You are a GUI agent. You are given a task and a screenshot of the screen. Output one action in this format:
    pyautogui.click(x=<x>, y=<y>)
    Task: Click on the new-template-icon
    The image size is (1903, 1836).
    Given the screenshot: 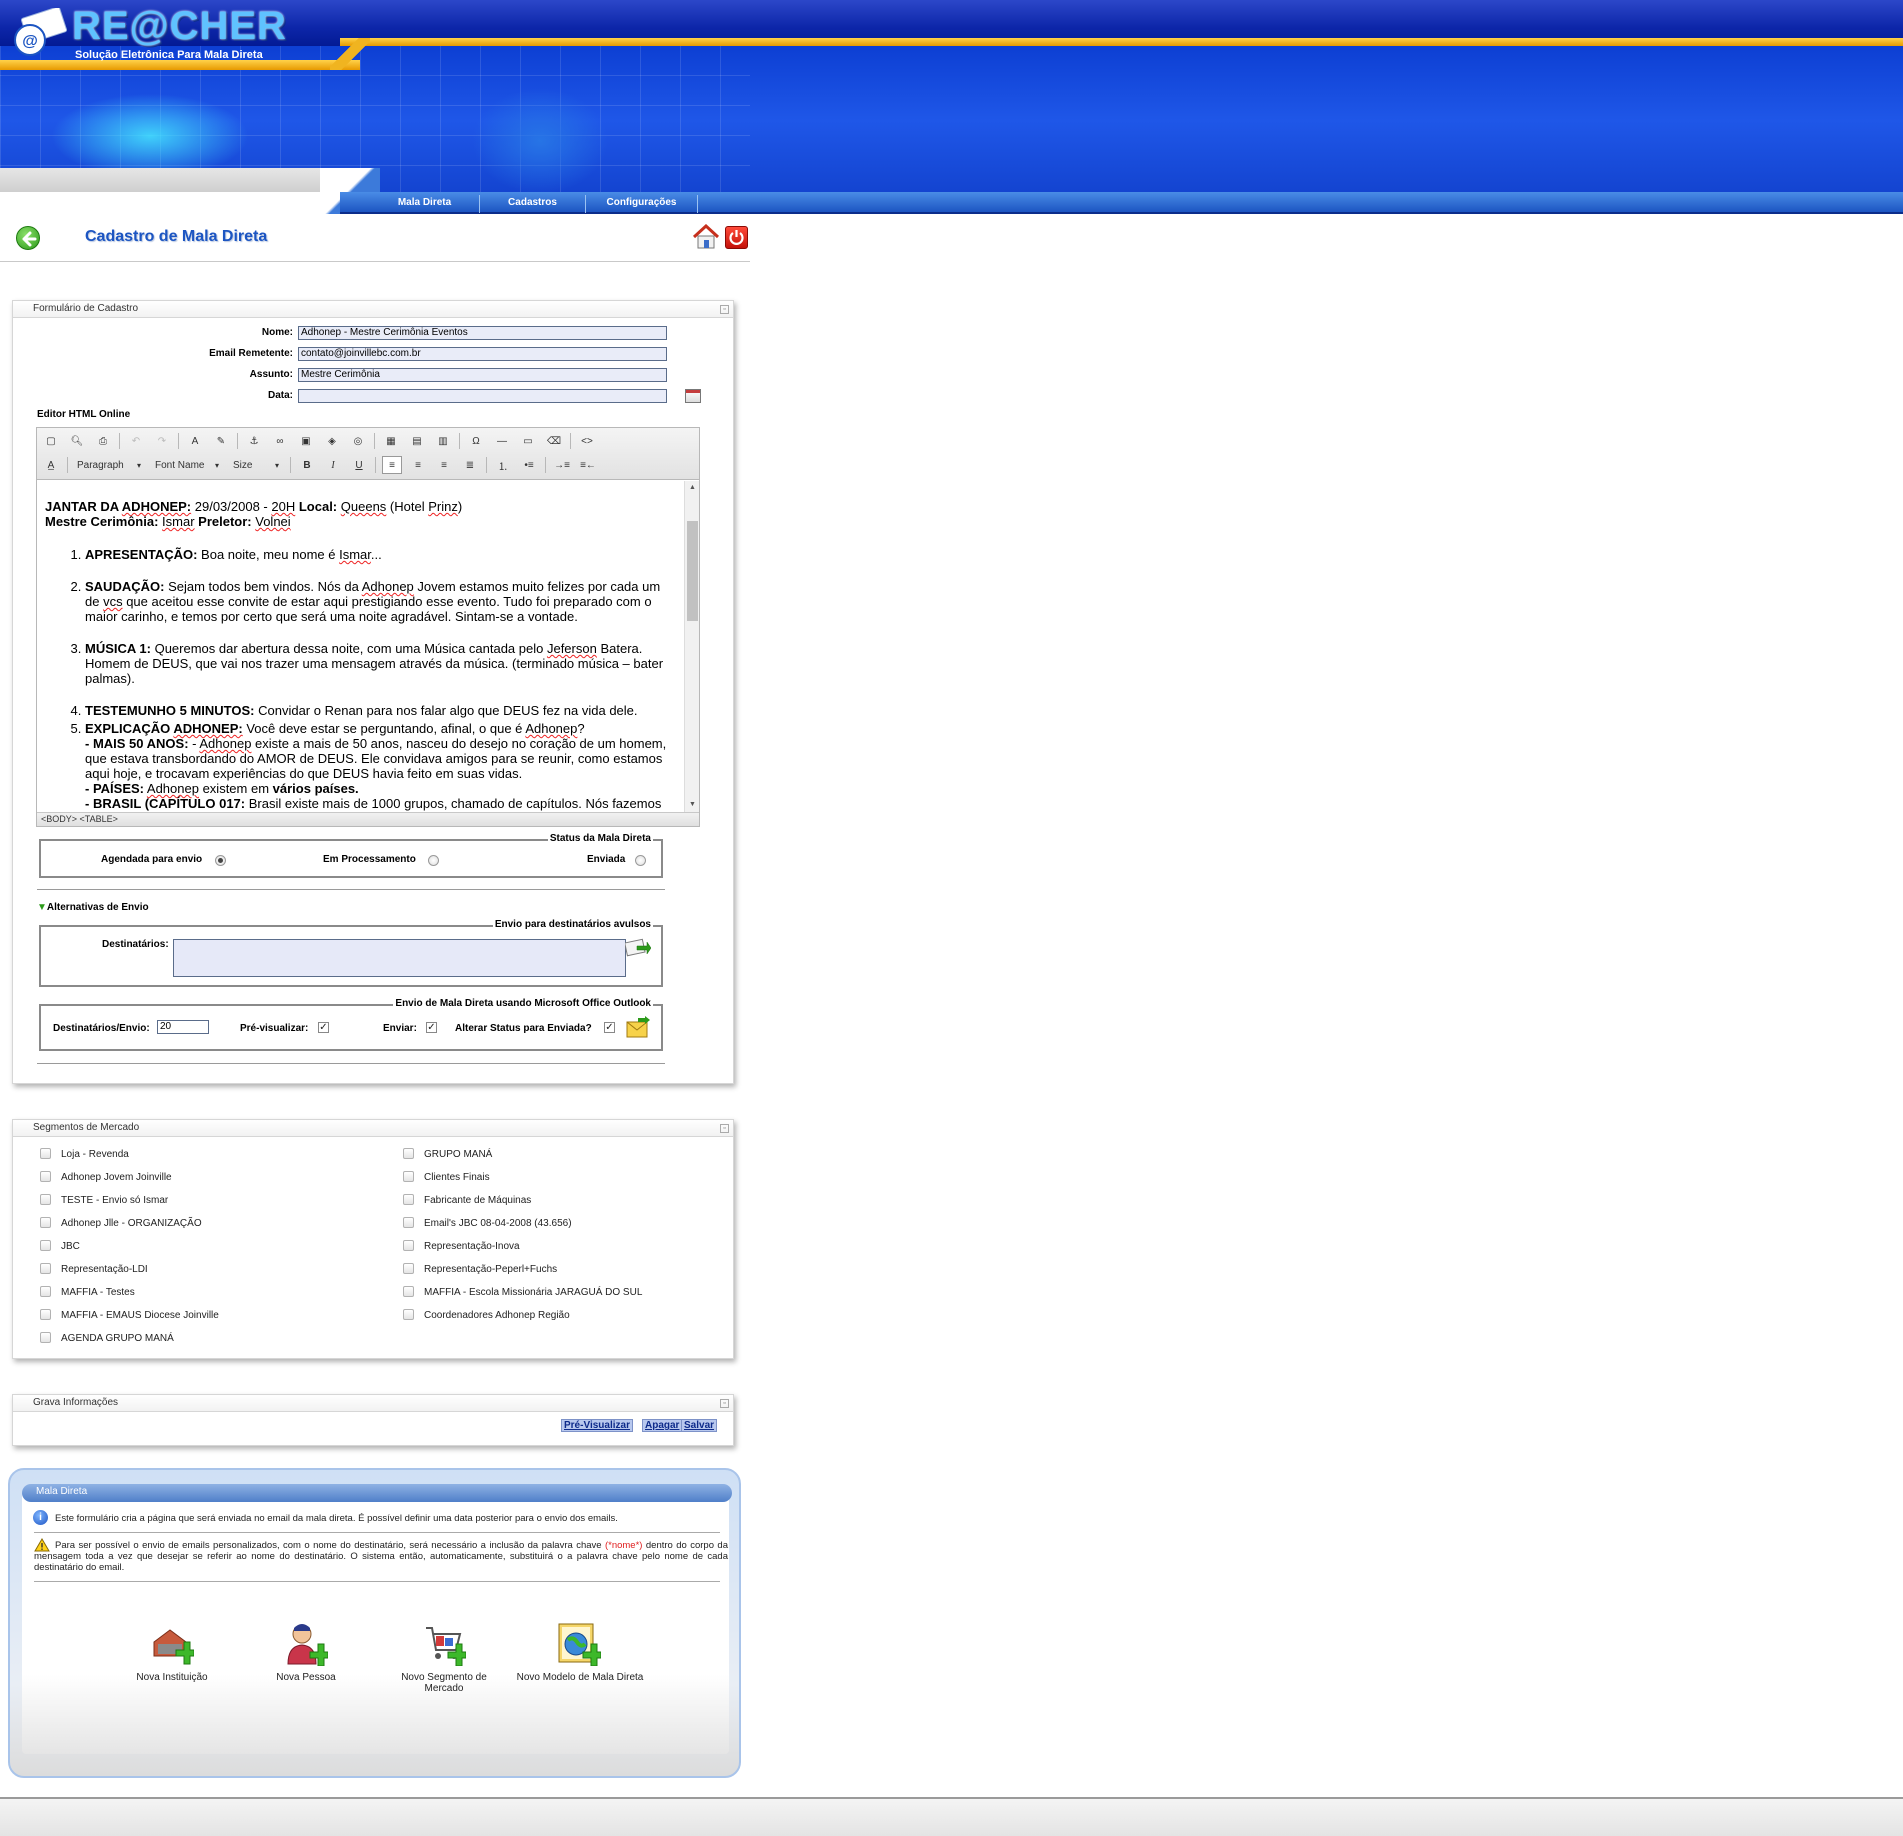 What is the action you would take?
    pyautogui.click(x=579, y=1644)
    